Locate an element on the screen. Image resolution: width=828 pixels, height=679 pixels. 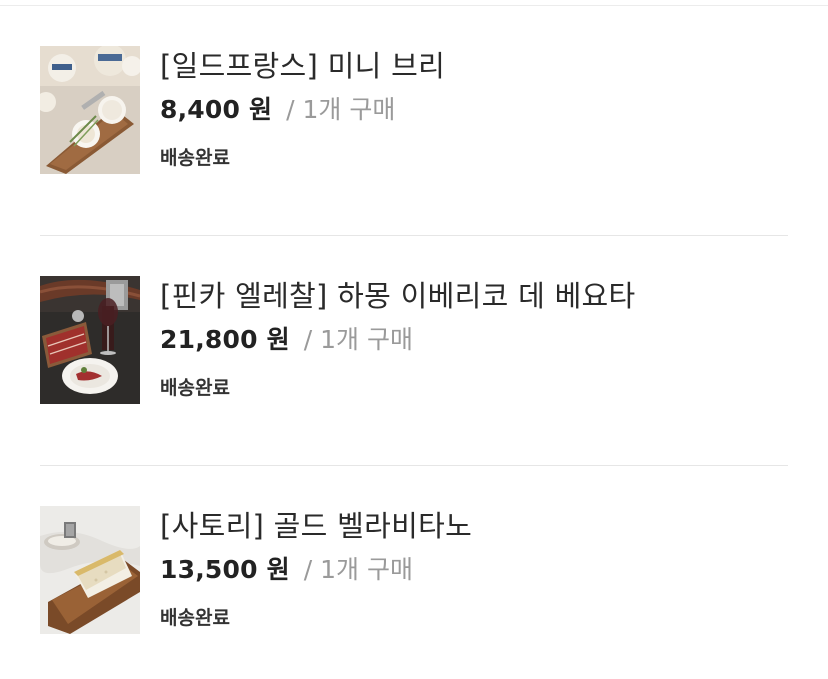
brie-cheese-image is located at coordinates (90, 110).